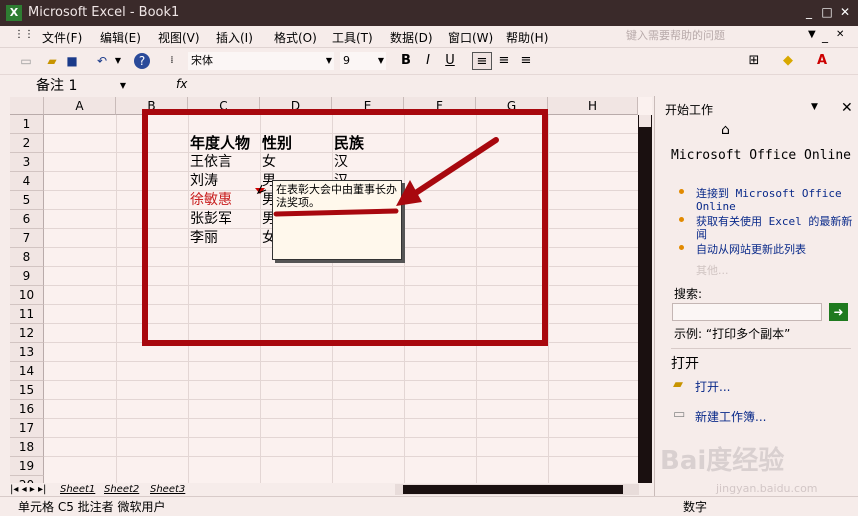 The width and height of the screenshot is (858, 516). What do you see at coordinates (121, 489) in the screenshot?
I see `tab-sheet2: Sheet2` at bounding box center [121, 489].